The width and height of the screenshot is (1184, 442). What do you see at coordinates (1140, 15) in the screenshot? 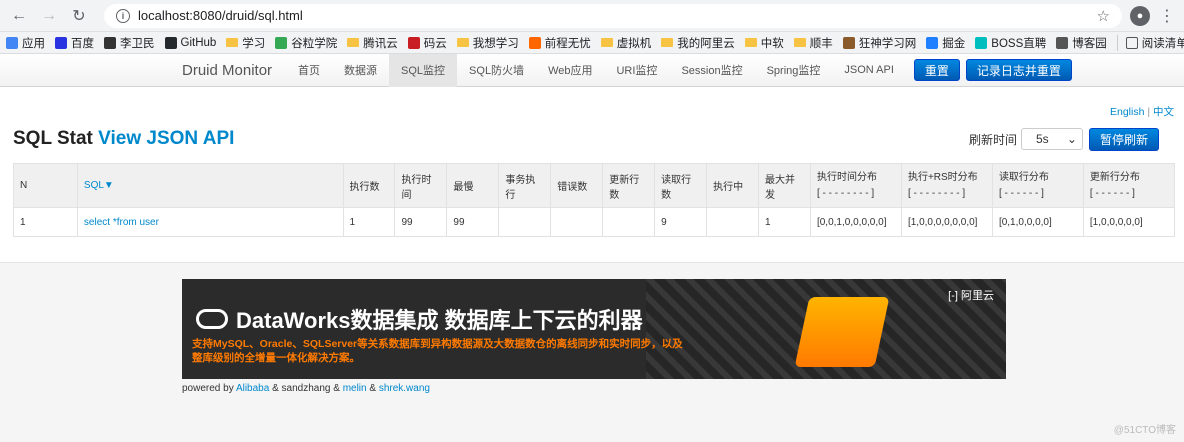
I see `profile-avatar: ●` at bounding box center [1140, 15].